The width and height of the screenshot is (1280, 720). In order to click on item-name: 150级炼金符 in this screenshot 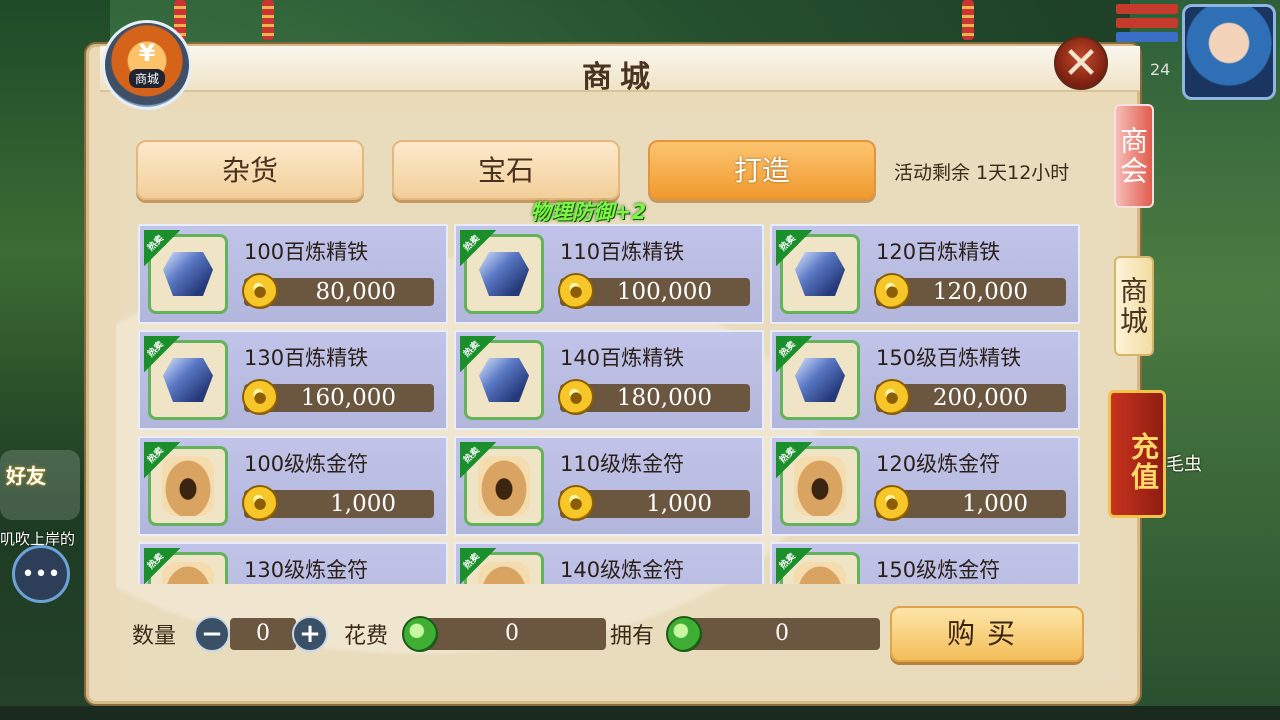, I will do `click(938, 570)`.